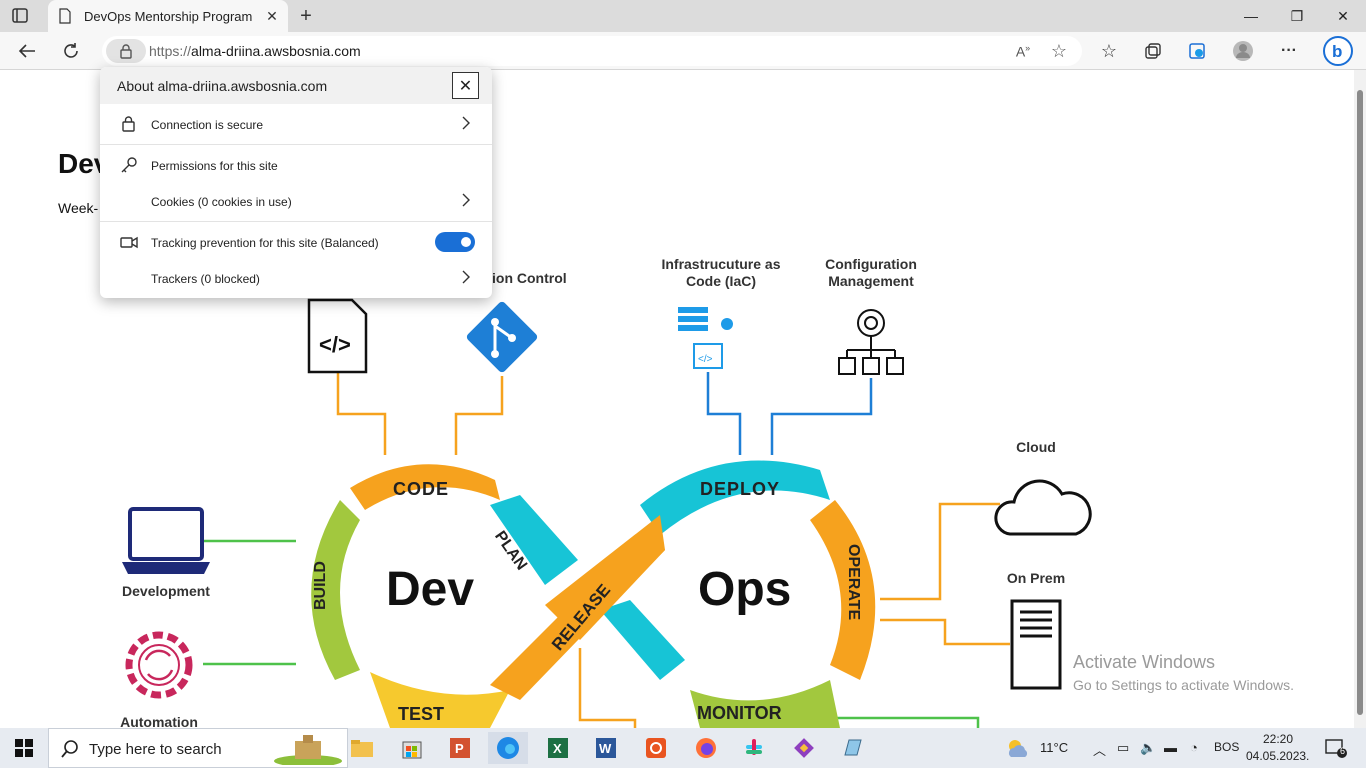 This screenshot has height=768, width=1366. I want to click on config-management-icon, so click(871, 342).